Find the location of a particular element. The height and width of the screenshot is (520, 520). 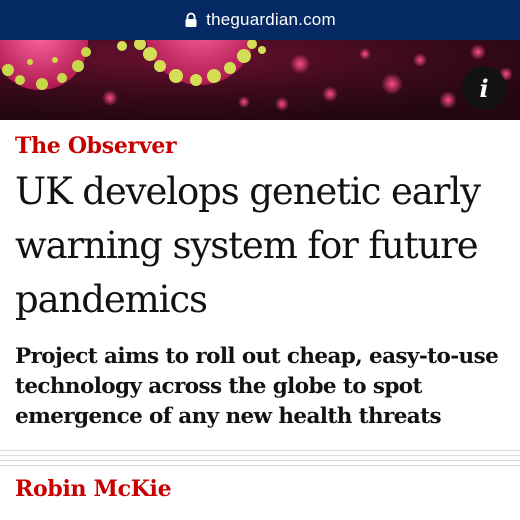

author-byline: Robin McKie is located at coordinates (93, 489).